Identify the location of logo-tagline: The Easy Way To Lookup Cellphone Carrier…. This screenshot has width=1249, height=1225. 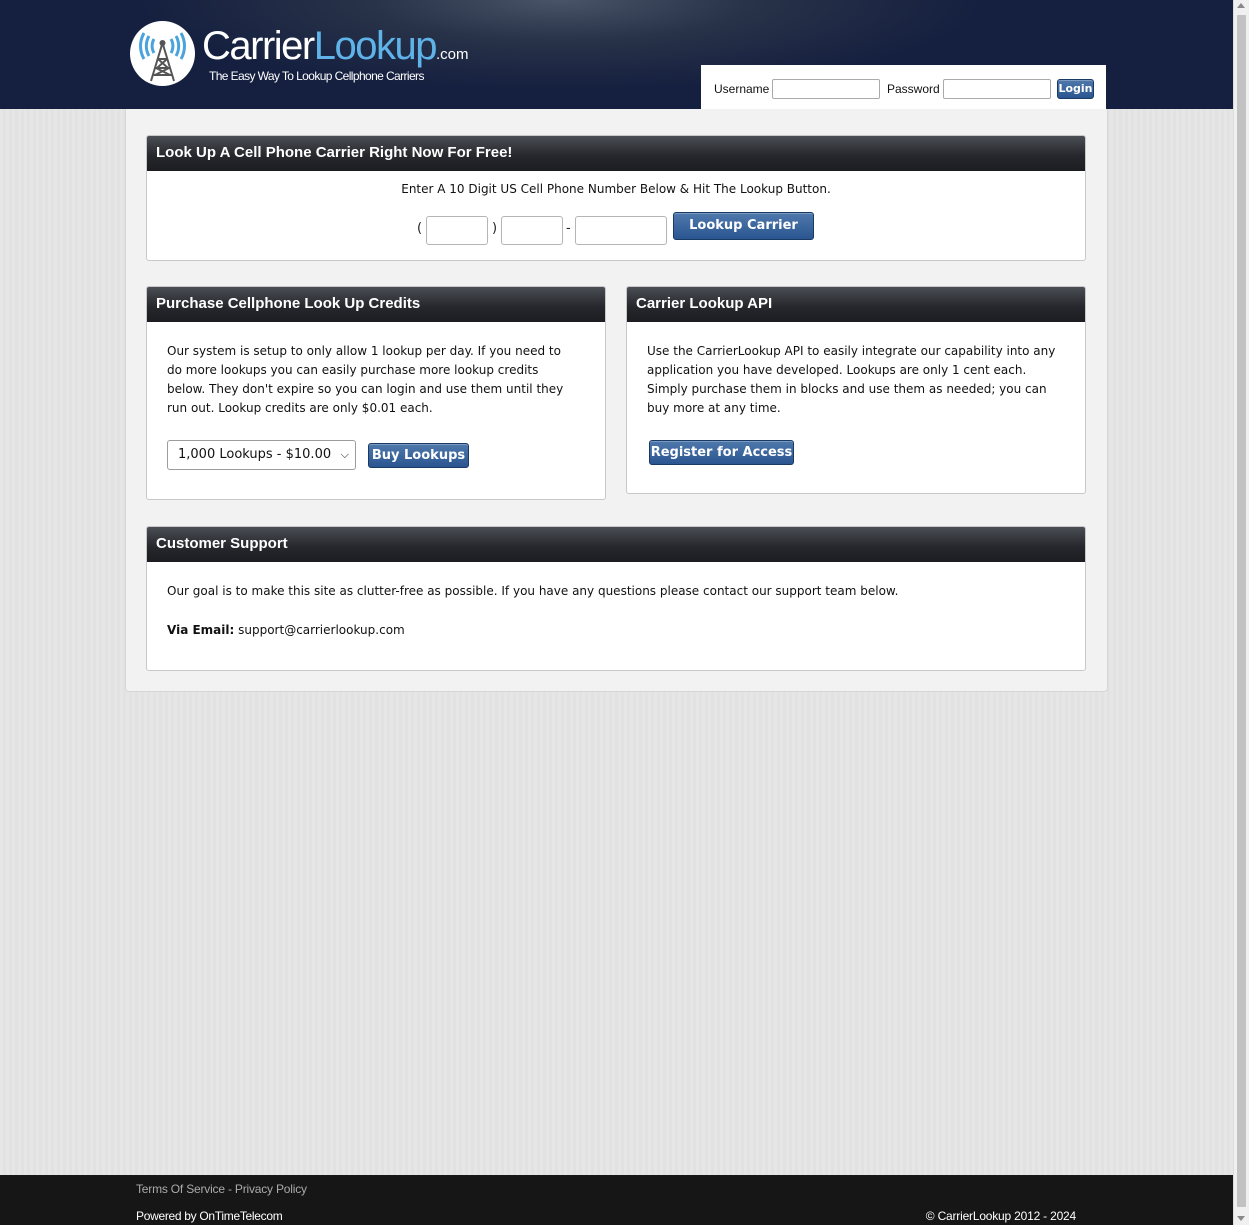
(316, 76).